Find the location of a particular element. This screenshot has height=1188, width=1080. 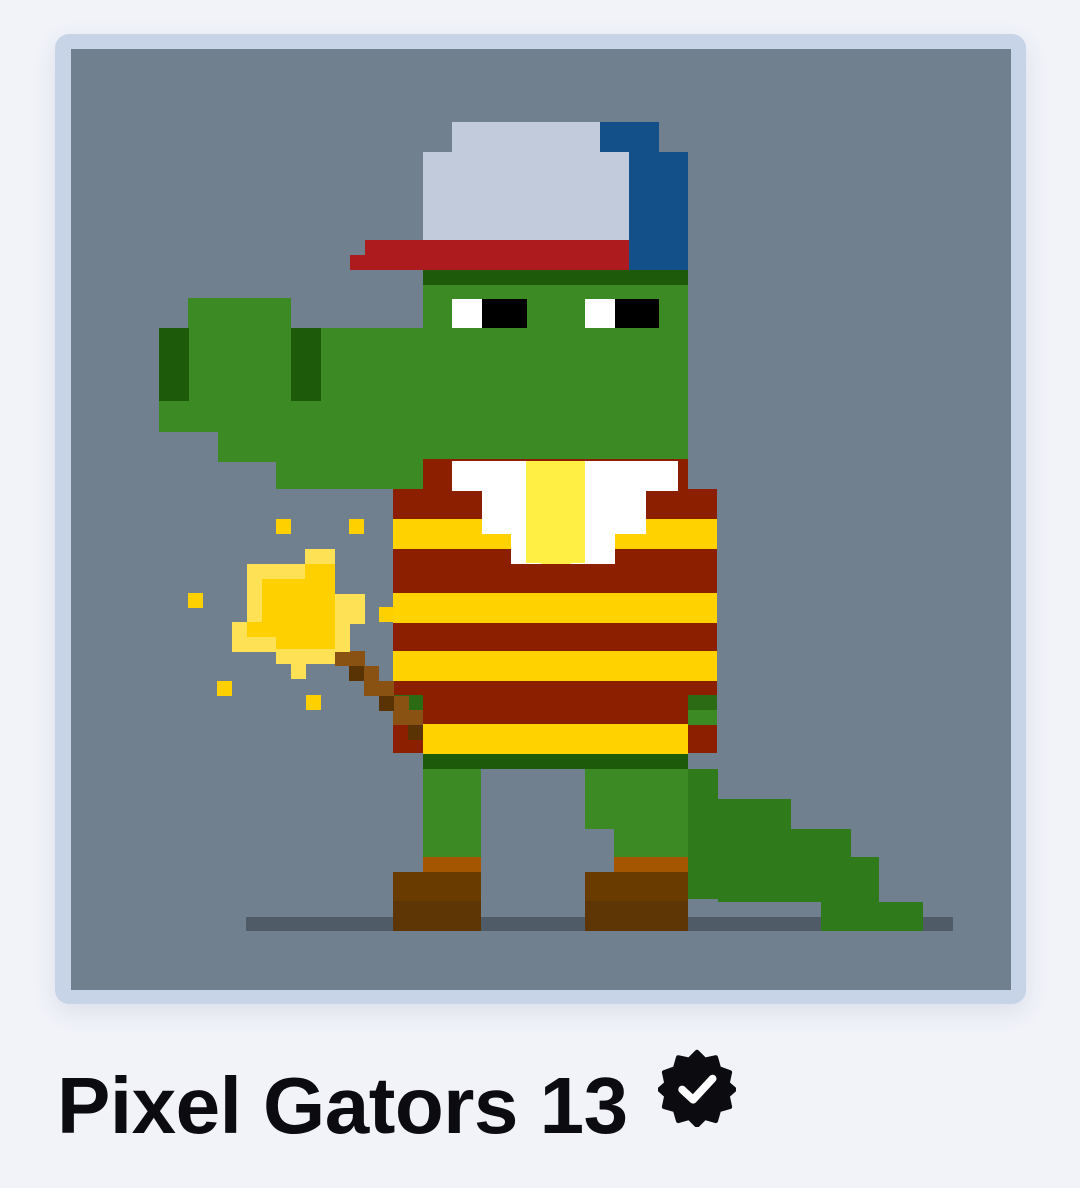

shirt-collar-pixel is located at coordinates (556, 549).